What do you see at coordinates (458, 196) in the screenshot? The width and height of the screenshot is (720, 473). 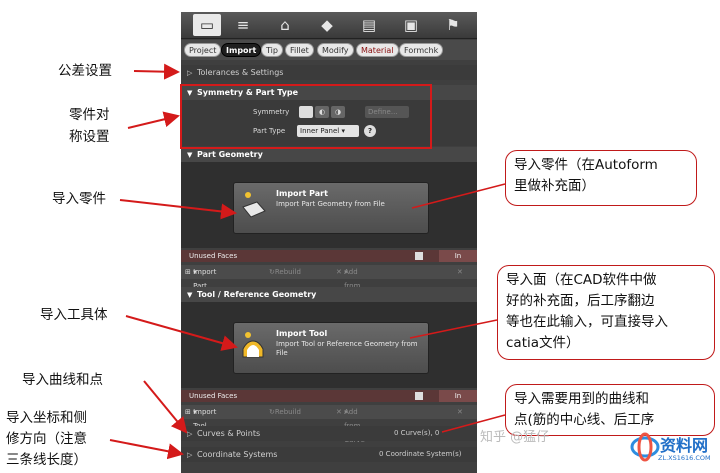 I see `arrow-bubble-part` at bounding box center [458, 196].